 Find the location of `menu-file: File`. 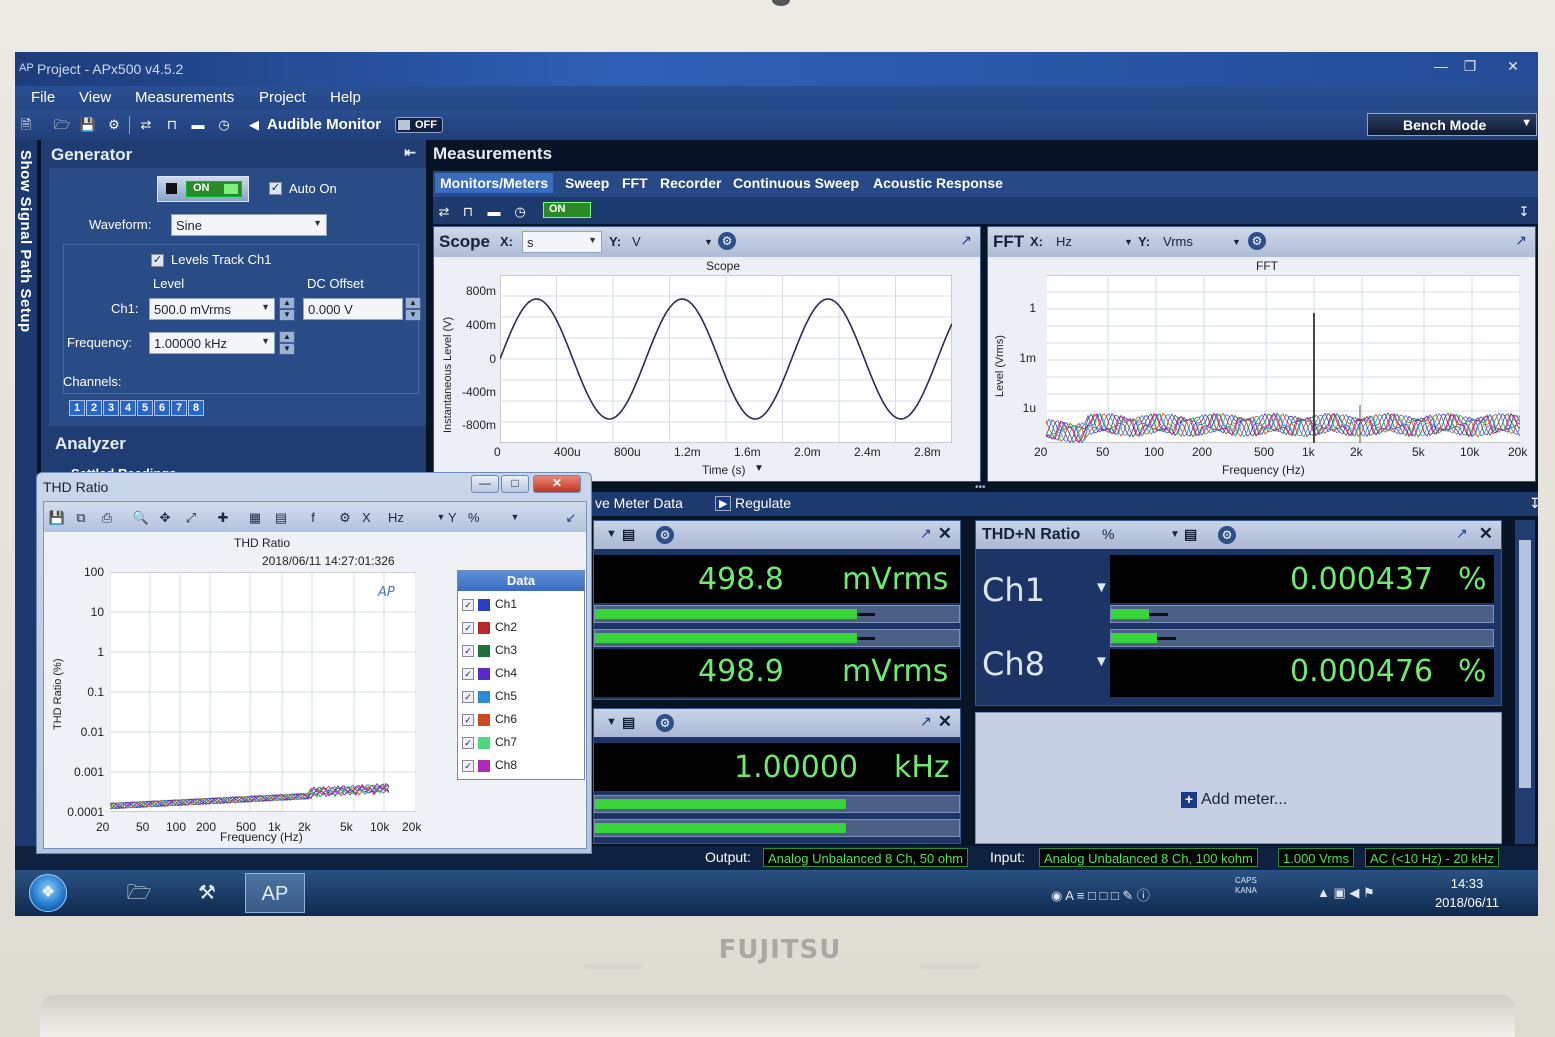

menu-file: File is located at coordinates (43, 97).